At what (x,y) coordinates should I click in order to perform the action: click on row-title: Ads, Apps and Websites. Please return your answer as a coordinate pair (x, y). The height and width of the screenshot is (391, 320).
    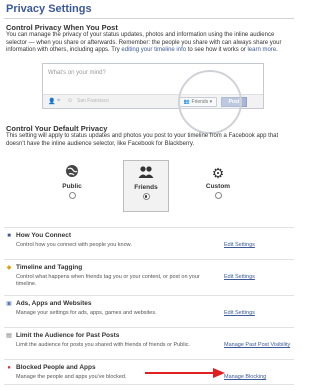
    Looking at the image, I should click on (54, 303).